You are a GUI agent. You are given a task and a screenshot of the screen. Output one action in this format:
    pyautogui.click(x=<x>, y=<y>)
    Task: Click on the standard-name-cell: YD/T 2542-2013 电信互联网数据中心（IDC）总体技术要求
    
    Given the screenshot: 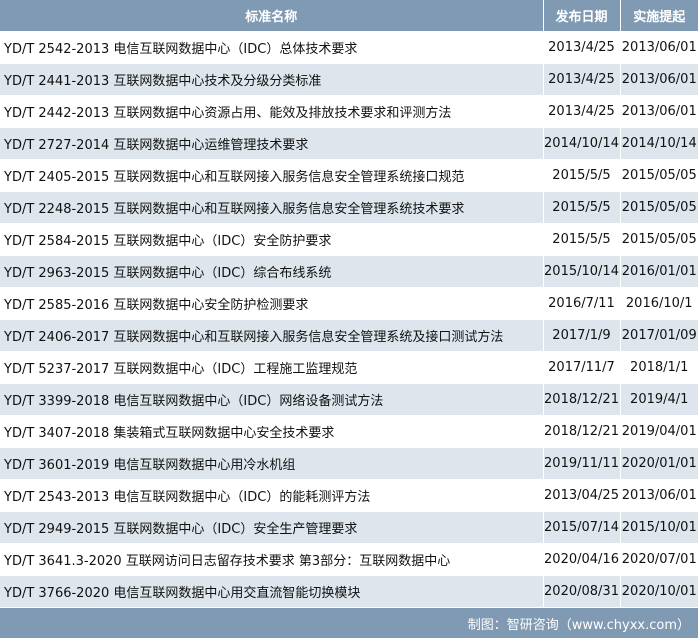 What is the action you would take?
    pyautogui.click(x=272, y=47)
    